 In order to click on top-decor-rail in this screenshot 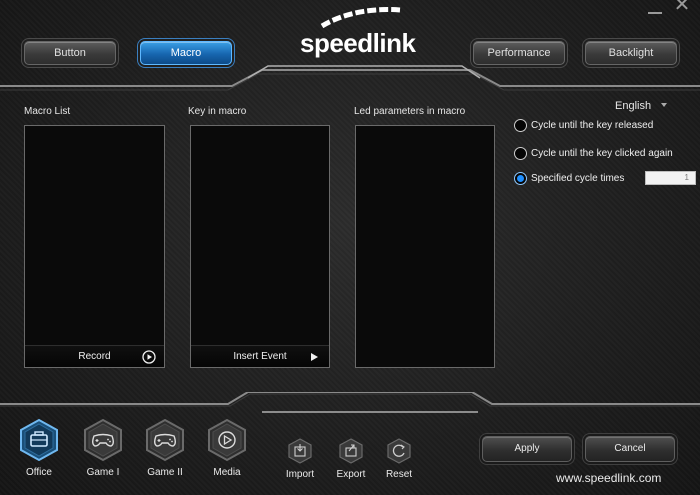, I will do `click(350, 78)`.